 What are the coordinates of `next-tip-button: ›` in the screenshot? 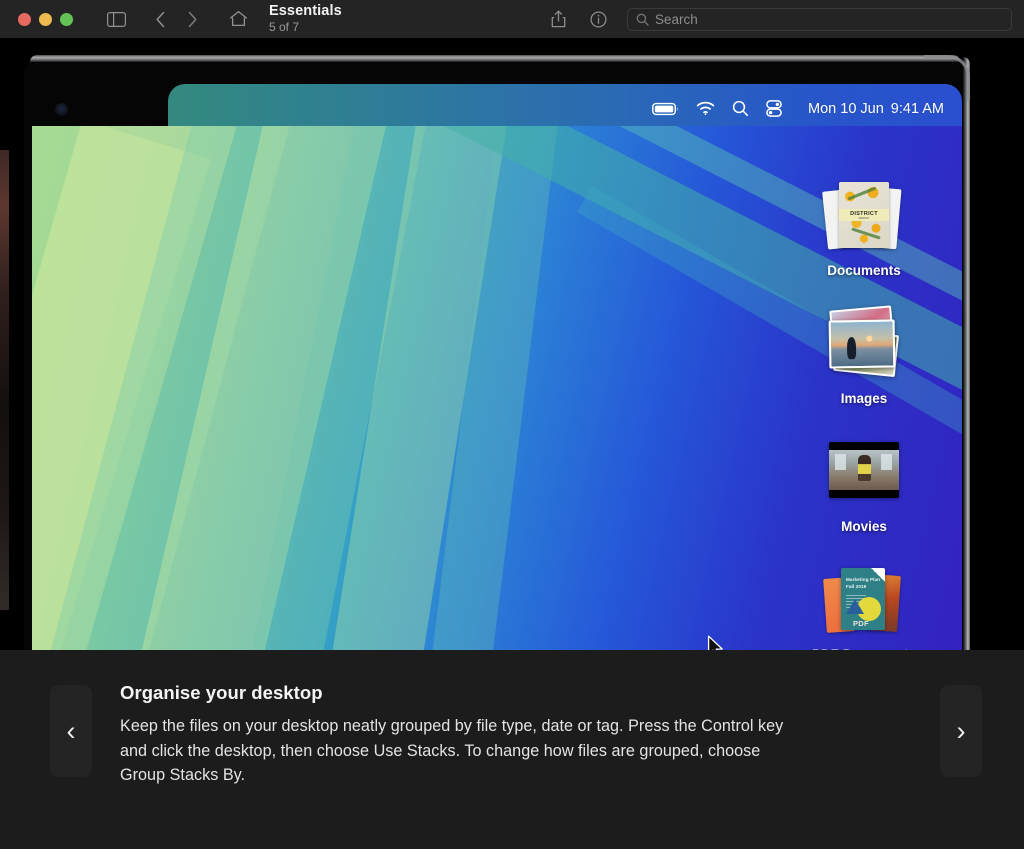 It's located at (961, 731).